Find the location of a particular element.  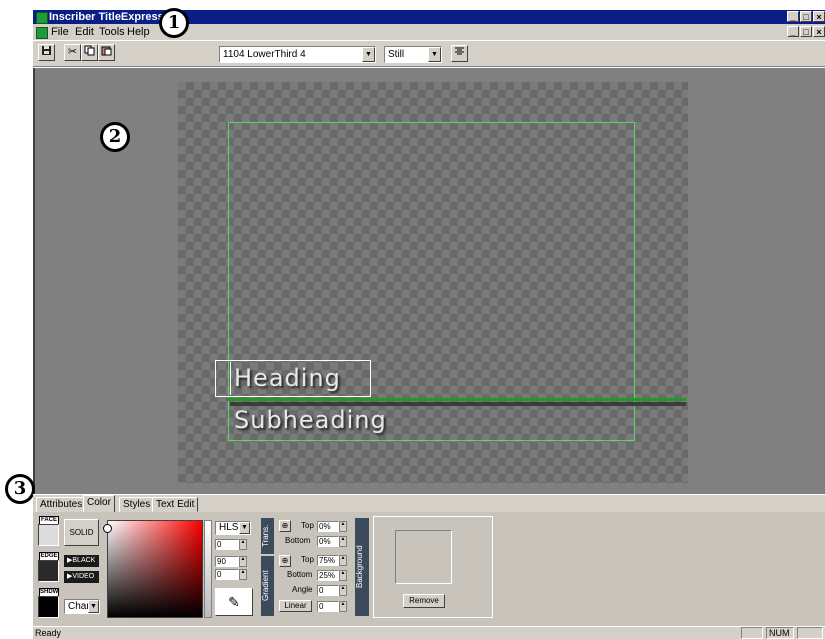

edge-swatch is located at coordinates (48, 571).